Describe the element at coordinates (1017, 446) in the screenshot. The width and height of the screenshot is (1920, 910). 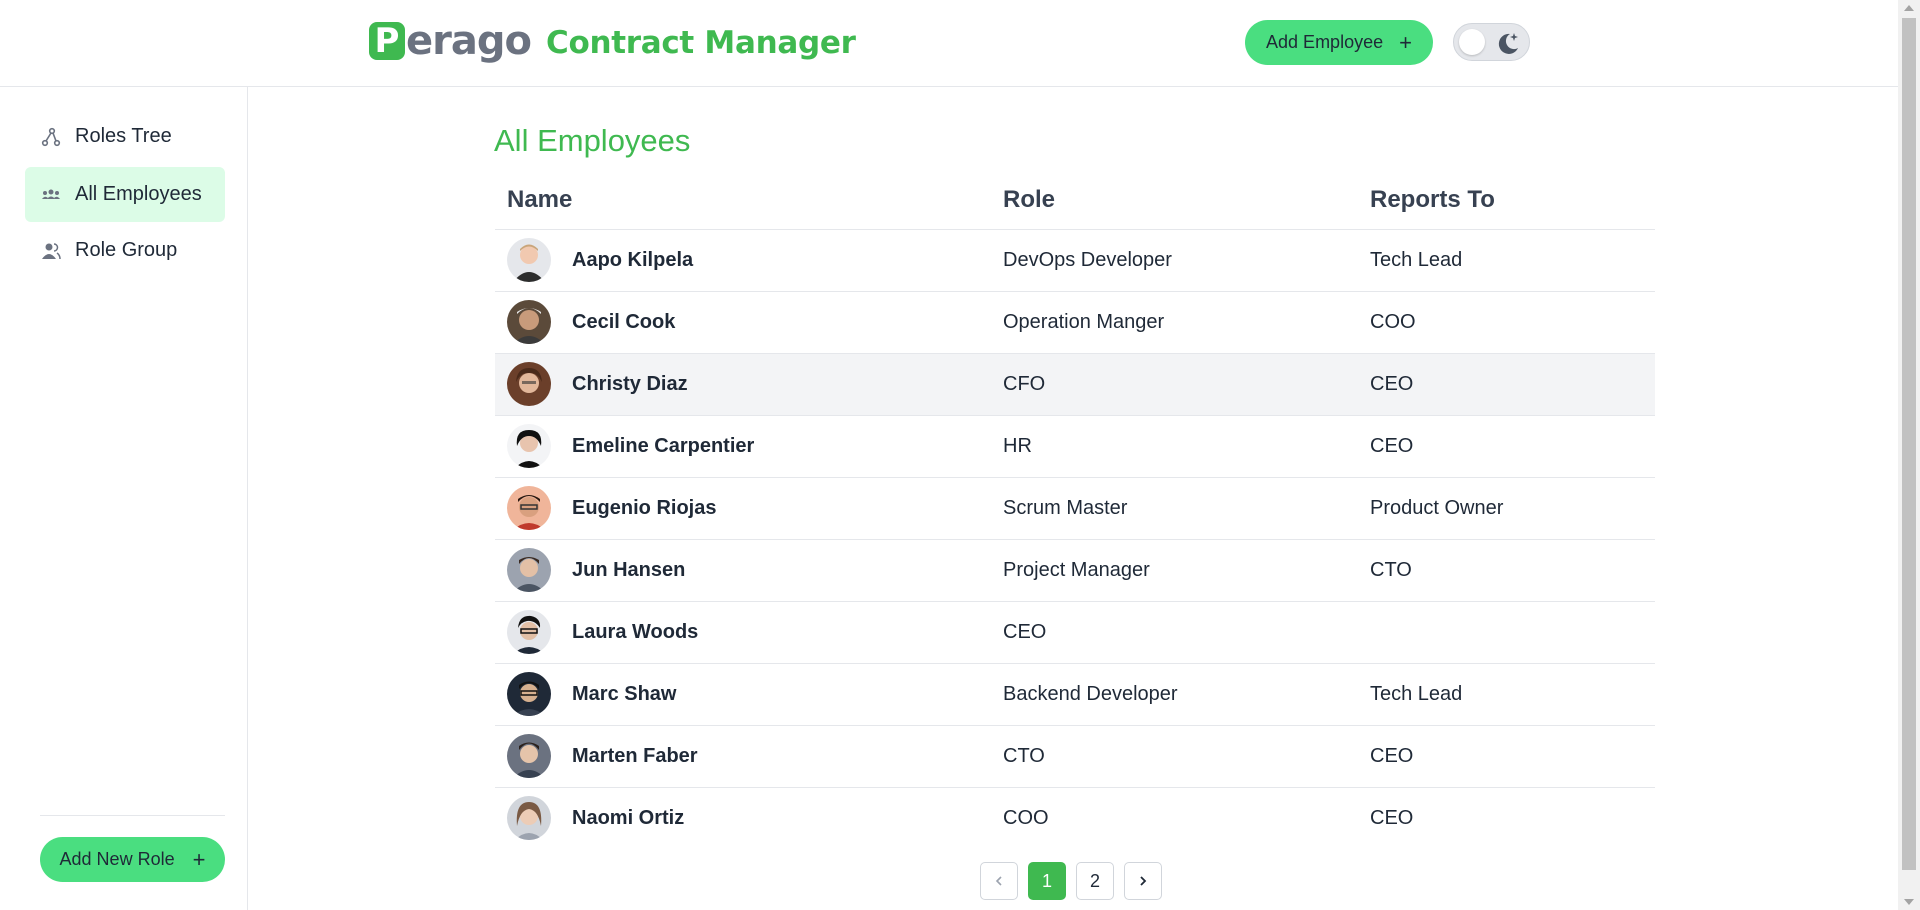
I see `employee-role: HR` at that location.